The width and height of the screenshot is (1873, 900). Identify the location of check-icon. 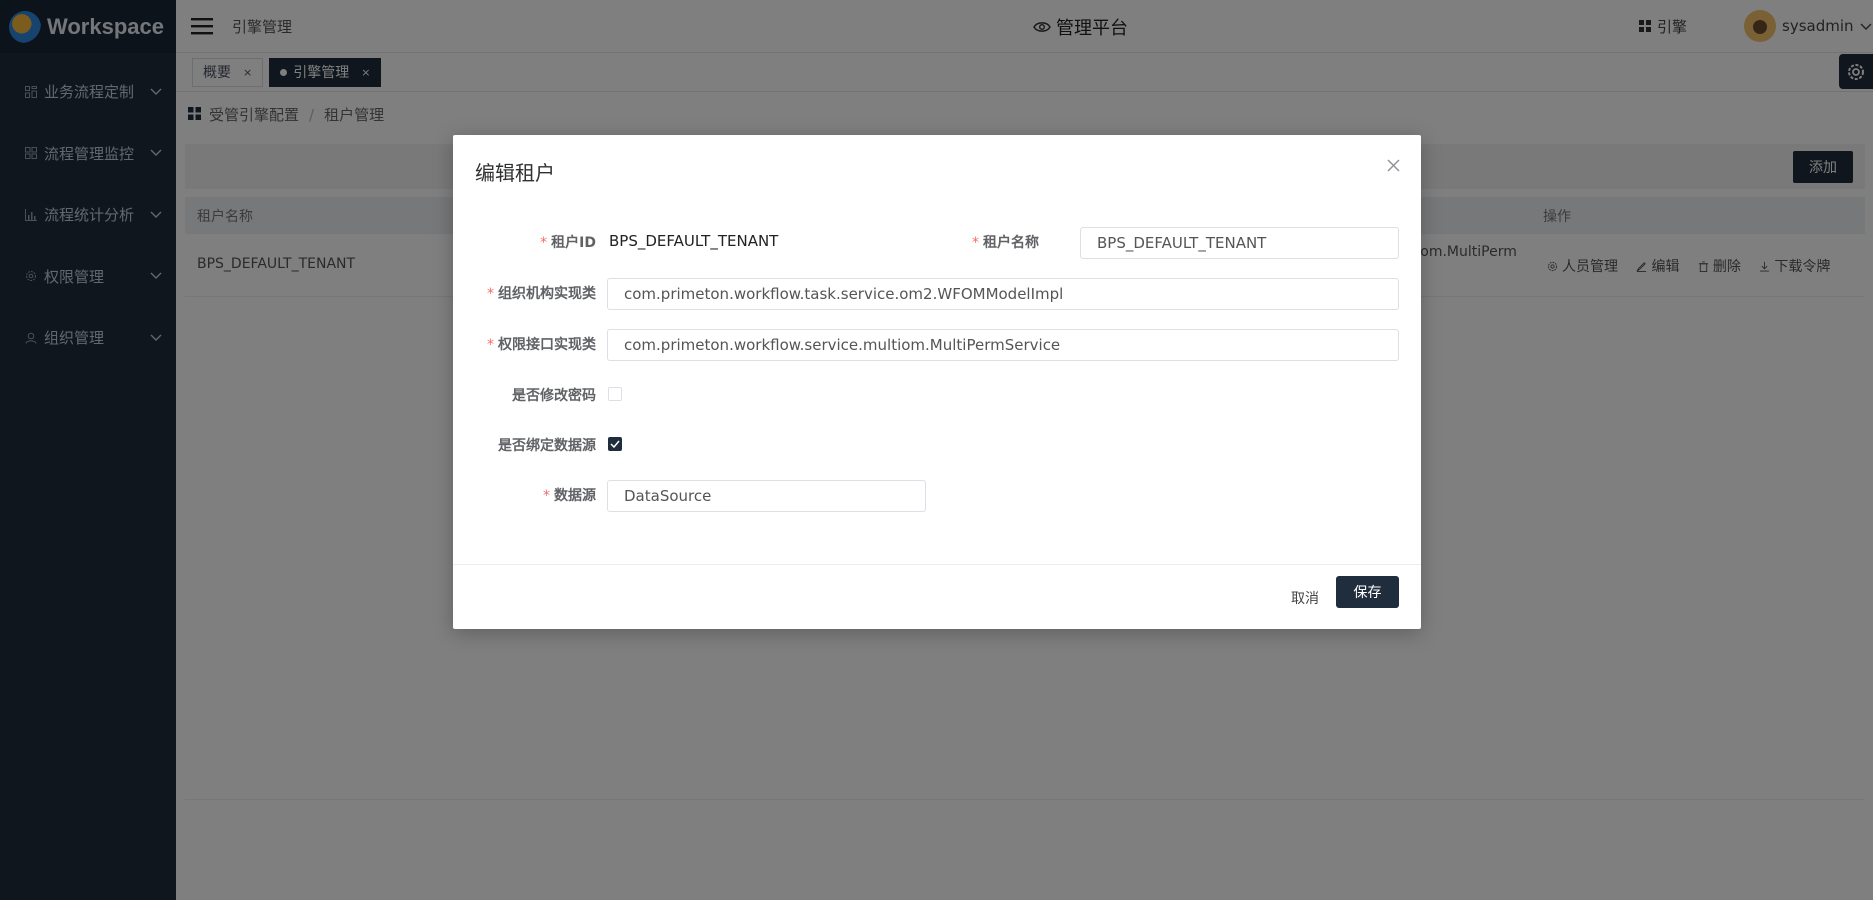
(615, 444).